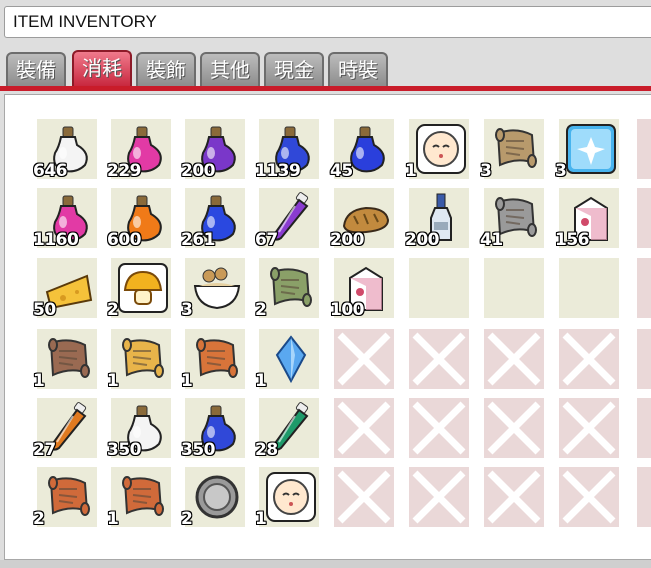 The image size is (651, 568). I want to click on silver-coin-icon, so click(217, 497).